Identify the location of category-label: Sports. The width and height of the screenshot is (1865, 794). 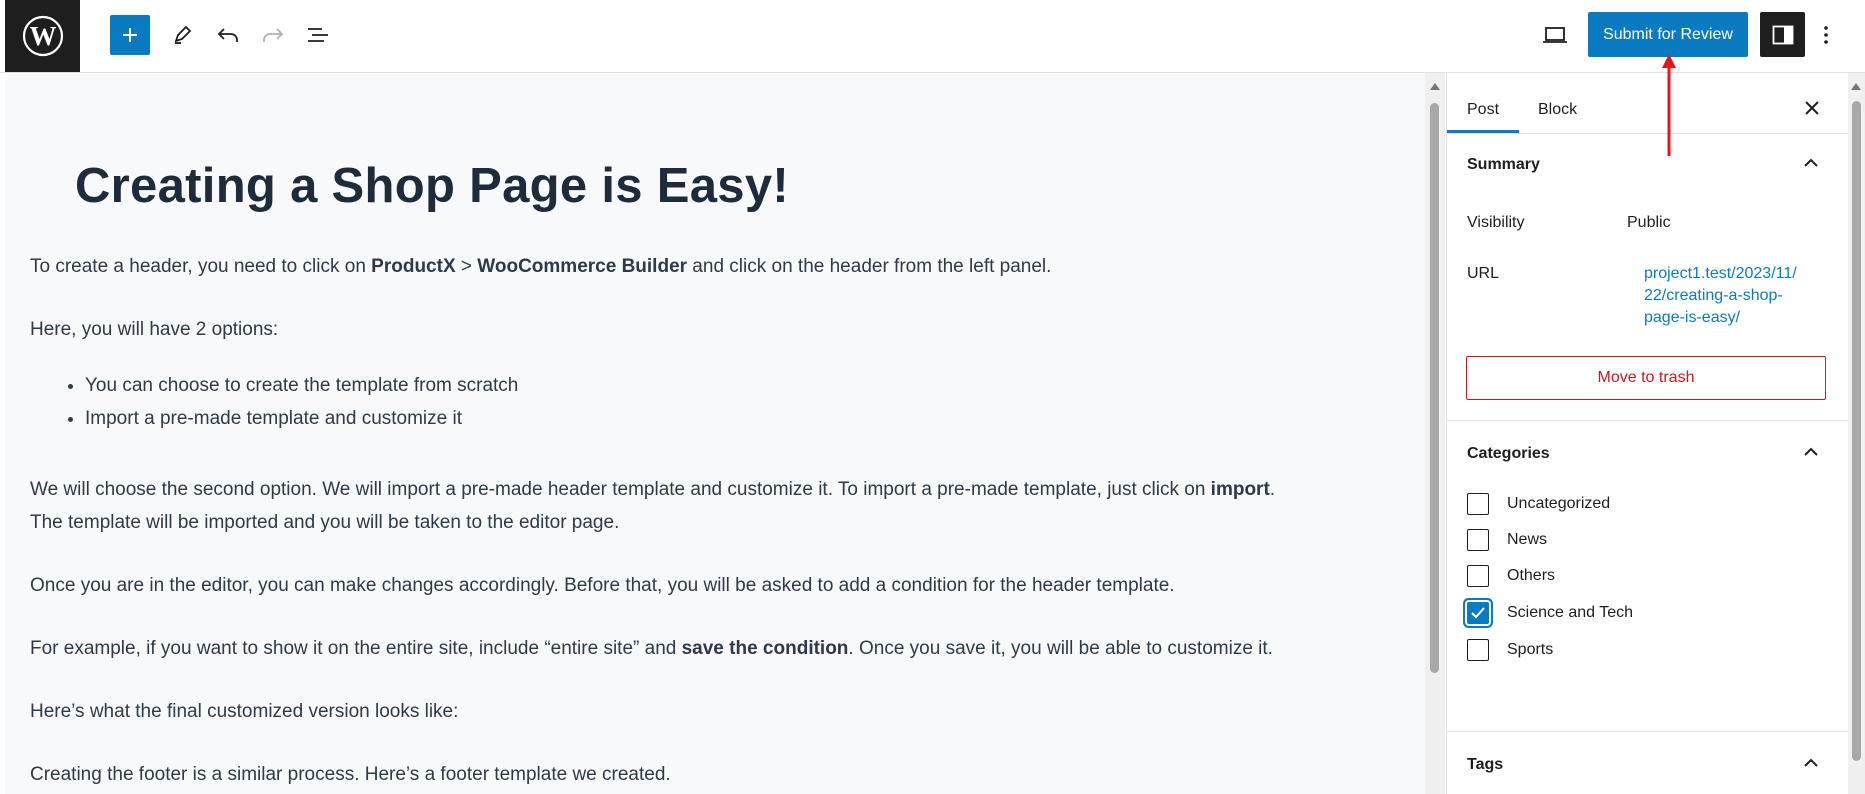
(1530, 649).